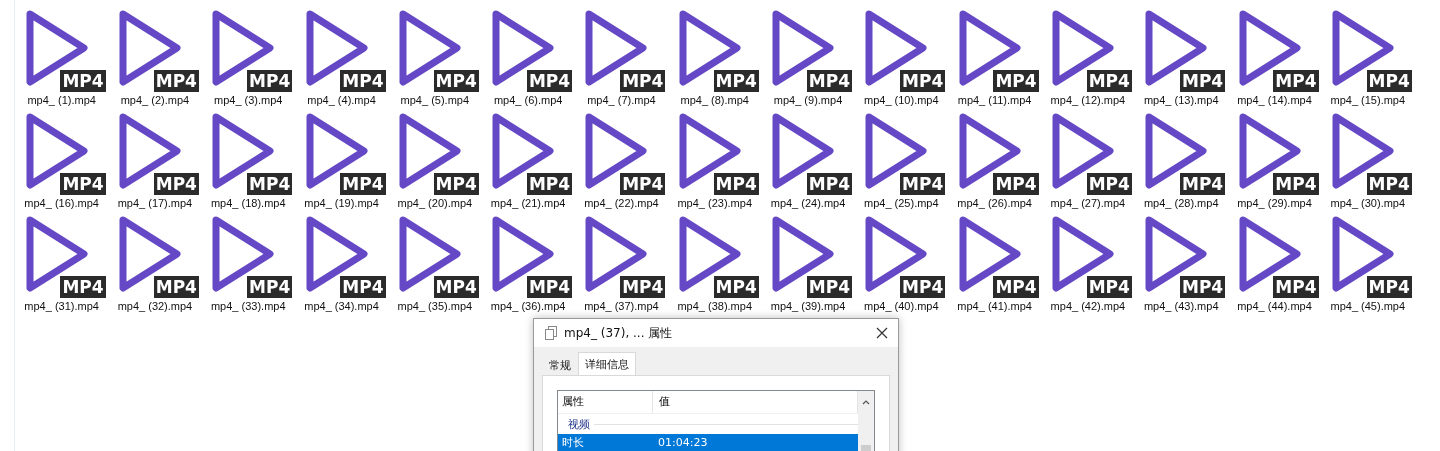 The height and width of the screenshot is (451, 1440). What do you see at coordinates (901, 203) in the screenshot?
I see `file-name: mp4_ (25).mp4` at bounding box center [901, 203].